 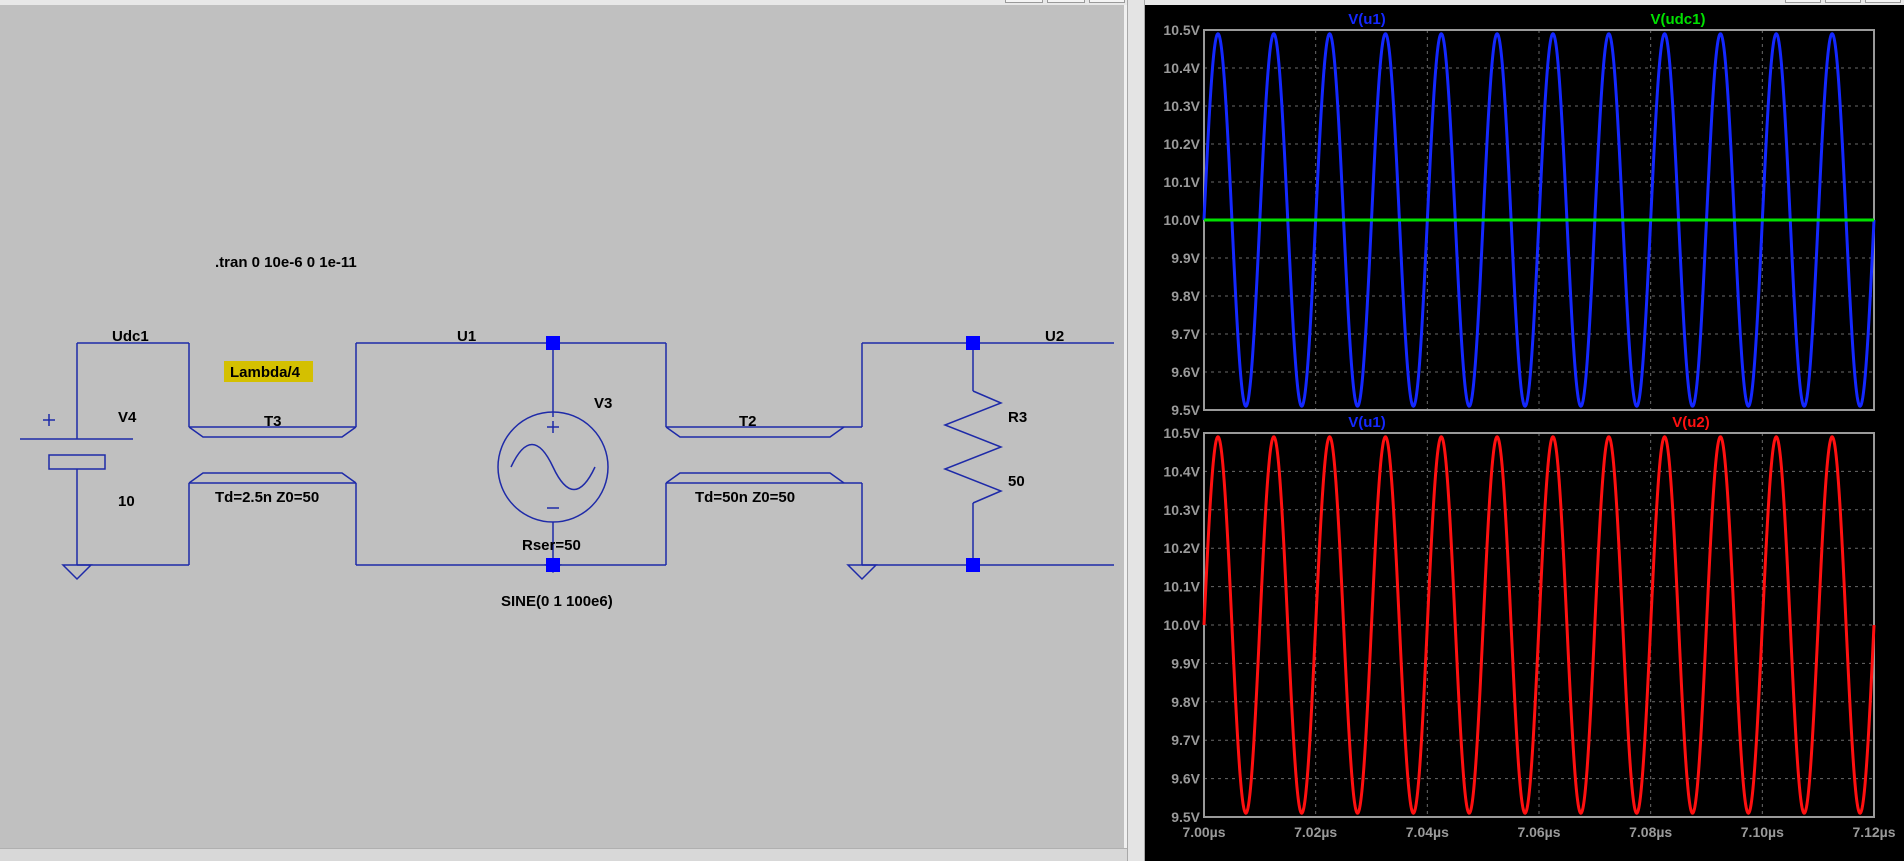 I want to click on net-label-udc1: Udc1, so click(x=130, y=336).